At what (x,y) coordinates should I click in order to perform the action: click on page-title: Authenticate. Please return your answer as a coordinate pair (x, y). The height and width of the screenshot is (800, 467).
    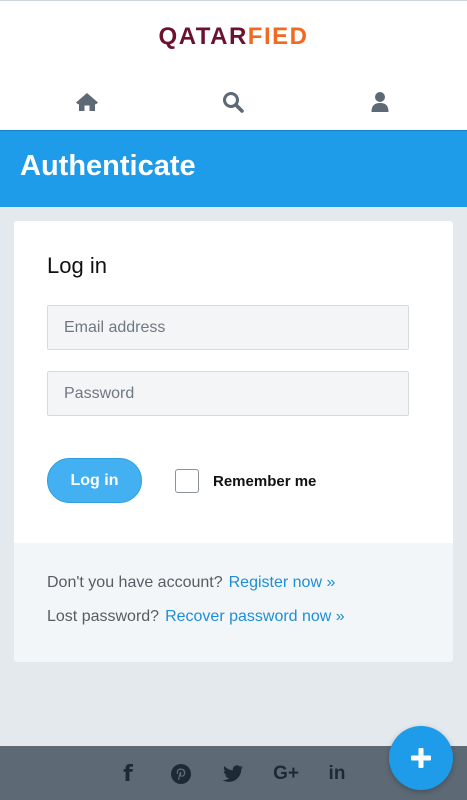
    Looking at the image, I should click on (108, 166).